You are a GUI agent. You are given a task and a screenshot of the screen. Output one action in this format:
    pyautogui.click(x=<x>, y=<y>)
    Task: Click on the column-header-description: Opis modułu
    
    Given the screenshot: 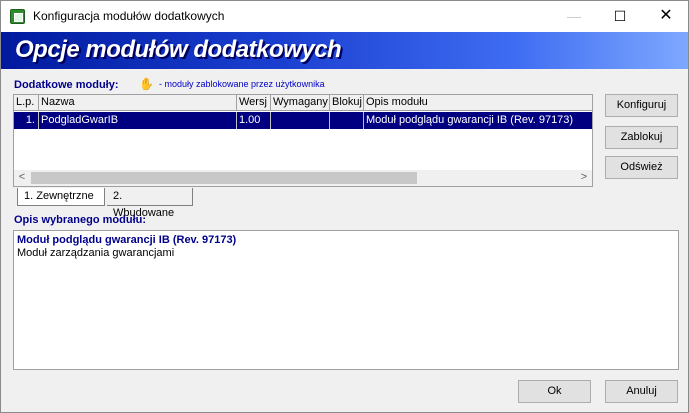 What is the action you would take?
    pyautogui.click(x=478, y=103)
    